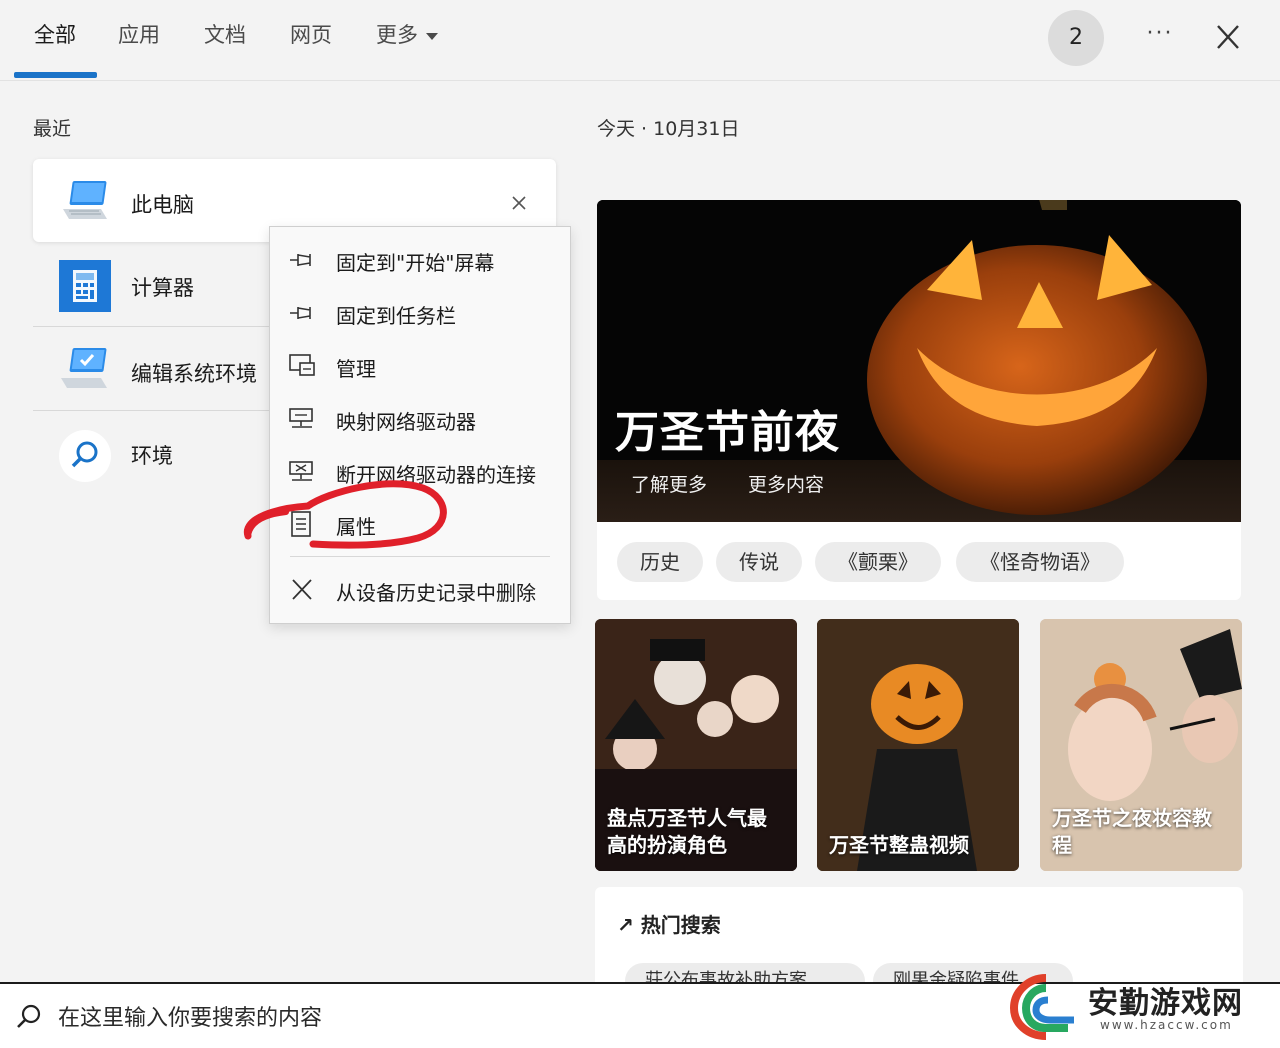 The height and width of the screenshot is (1048, 1280). I want to click on search-input: 在这里输入你要搜索的内容, so click(190, 1016).